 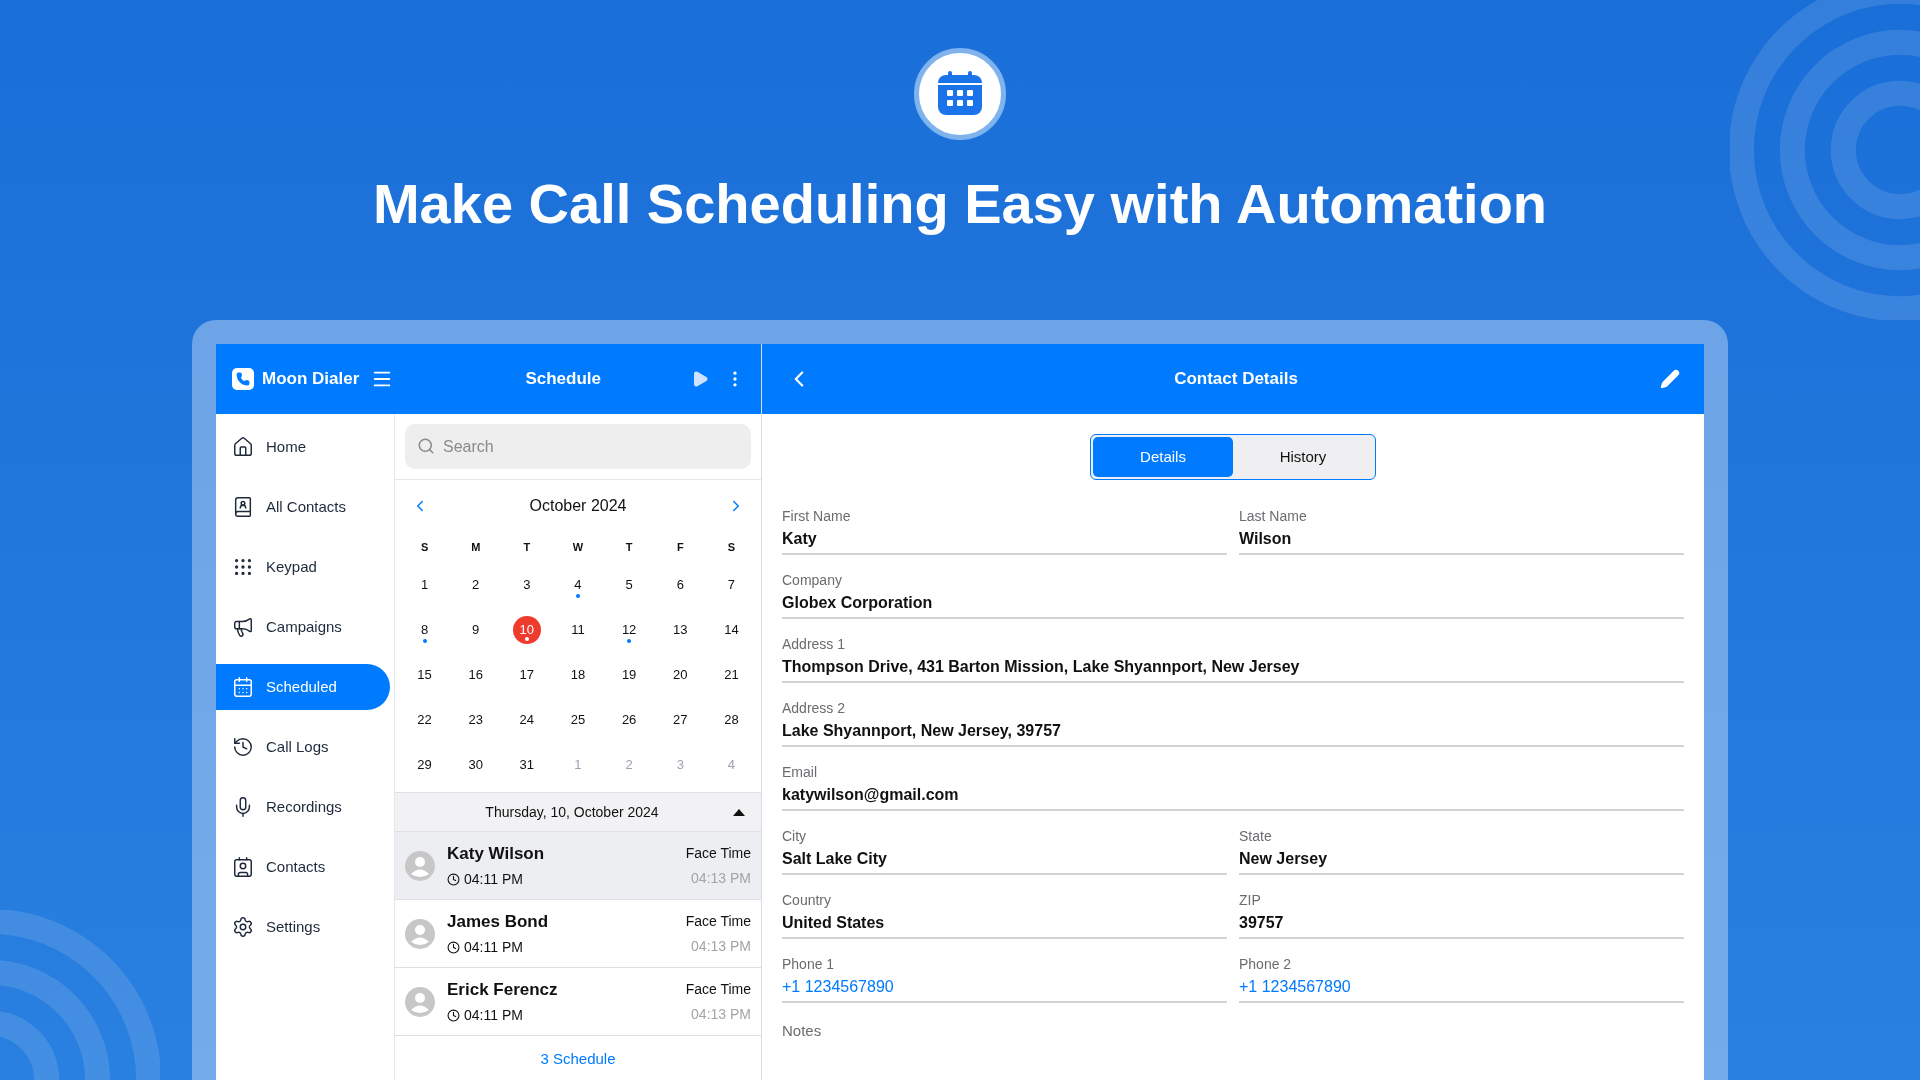 What do you see at coordinates (243, 447) in the screenshot?
I see `home-icon` at bounding box center [243, 447].